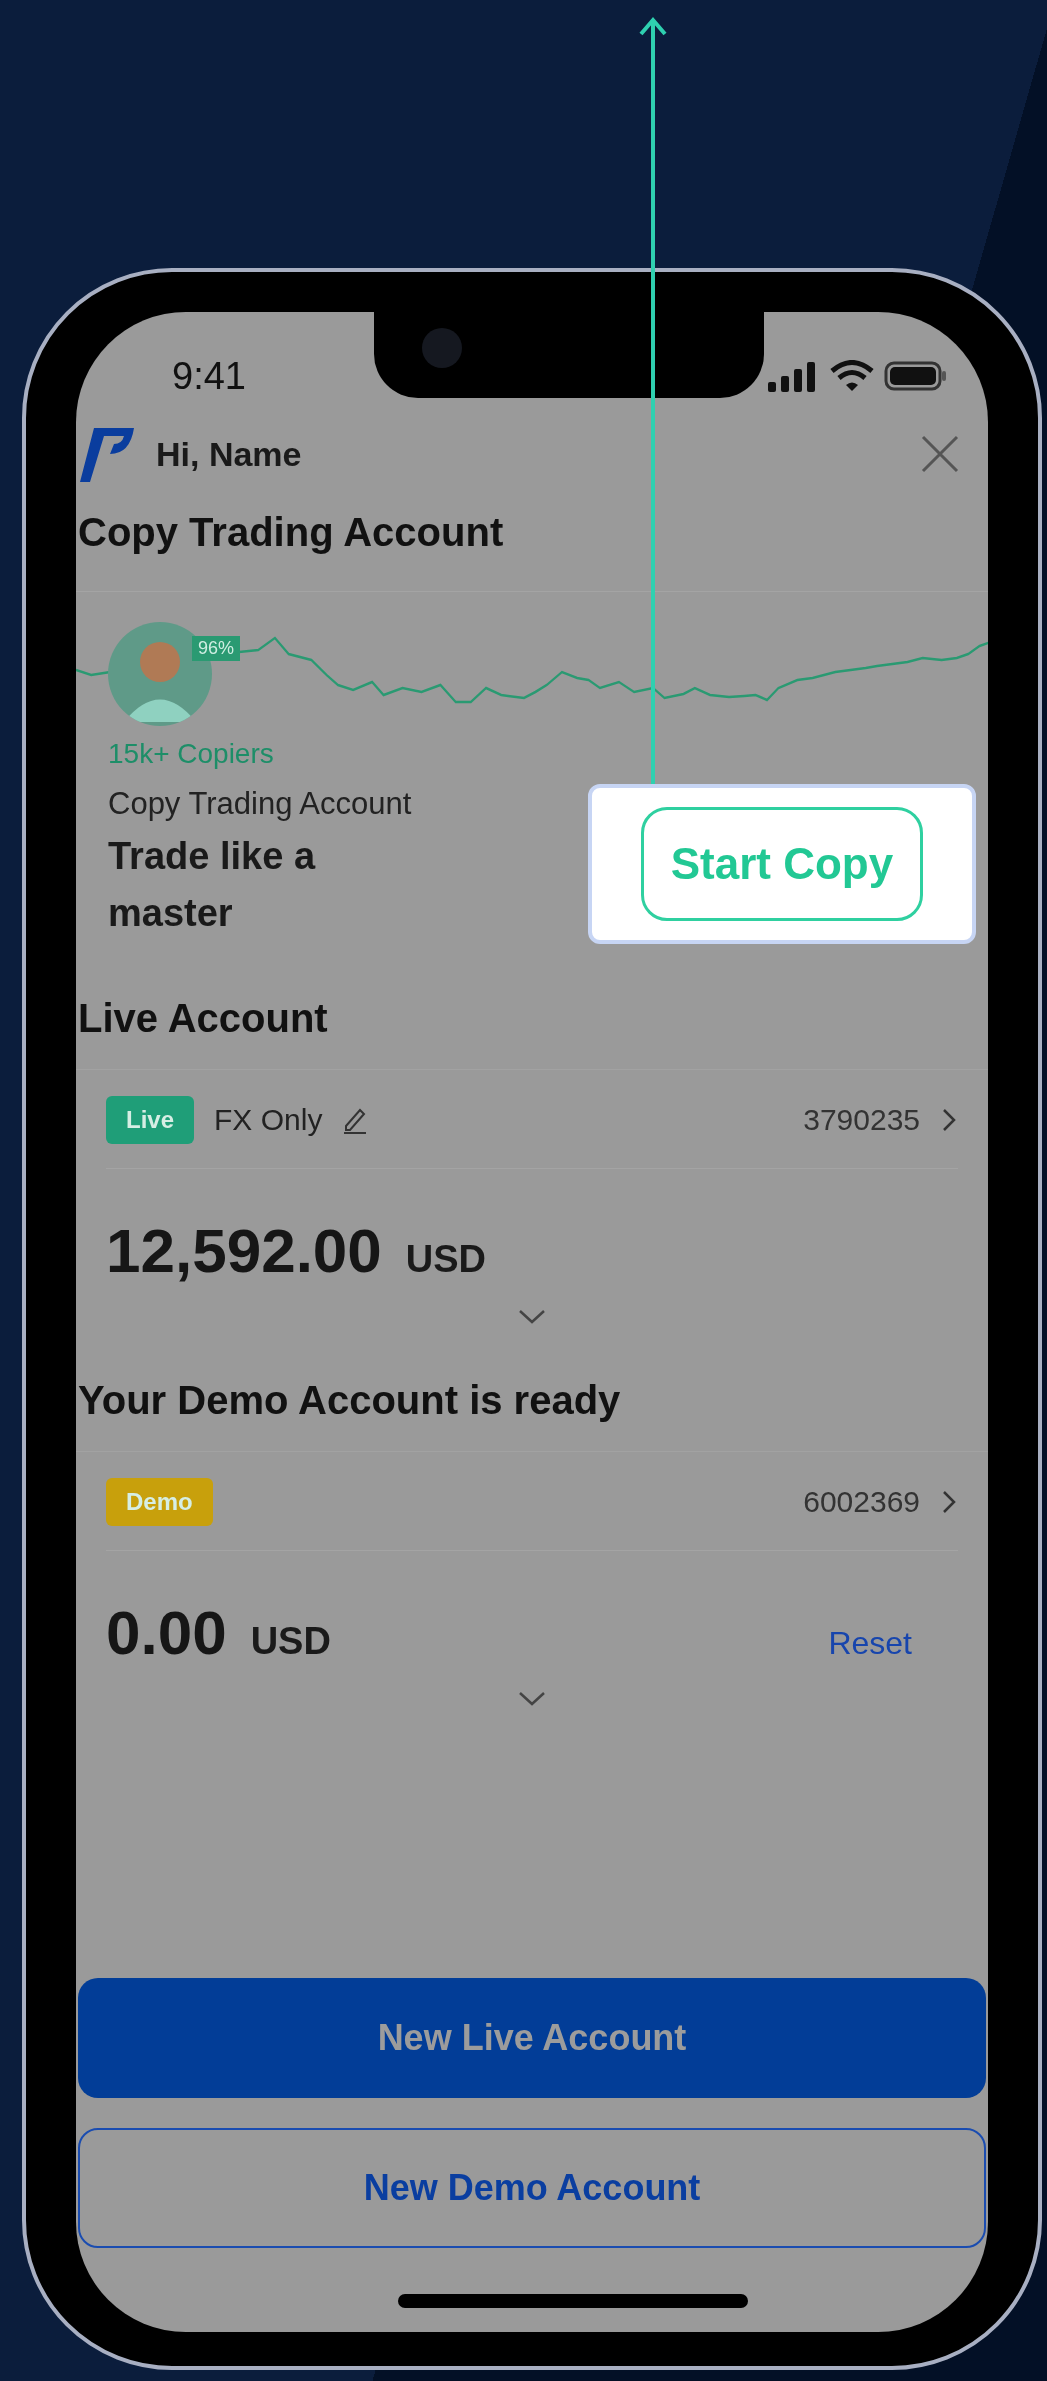 This screenshot has height=2381, width=1047. What do you see at coordinates (870, 1643) in the screenshot?
I see `reset-link: Reset` at bounding box center [870, 1643].